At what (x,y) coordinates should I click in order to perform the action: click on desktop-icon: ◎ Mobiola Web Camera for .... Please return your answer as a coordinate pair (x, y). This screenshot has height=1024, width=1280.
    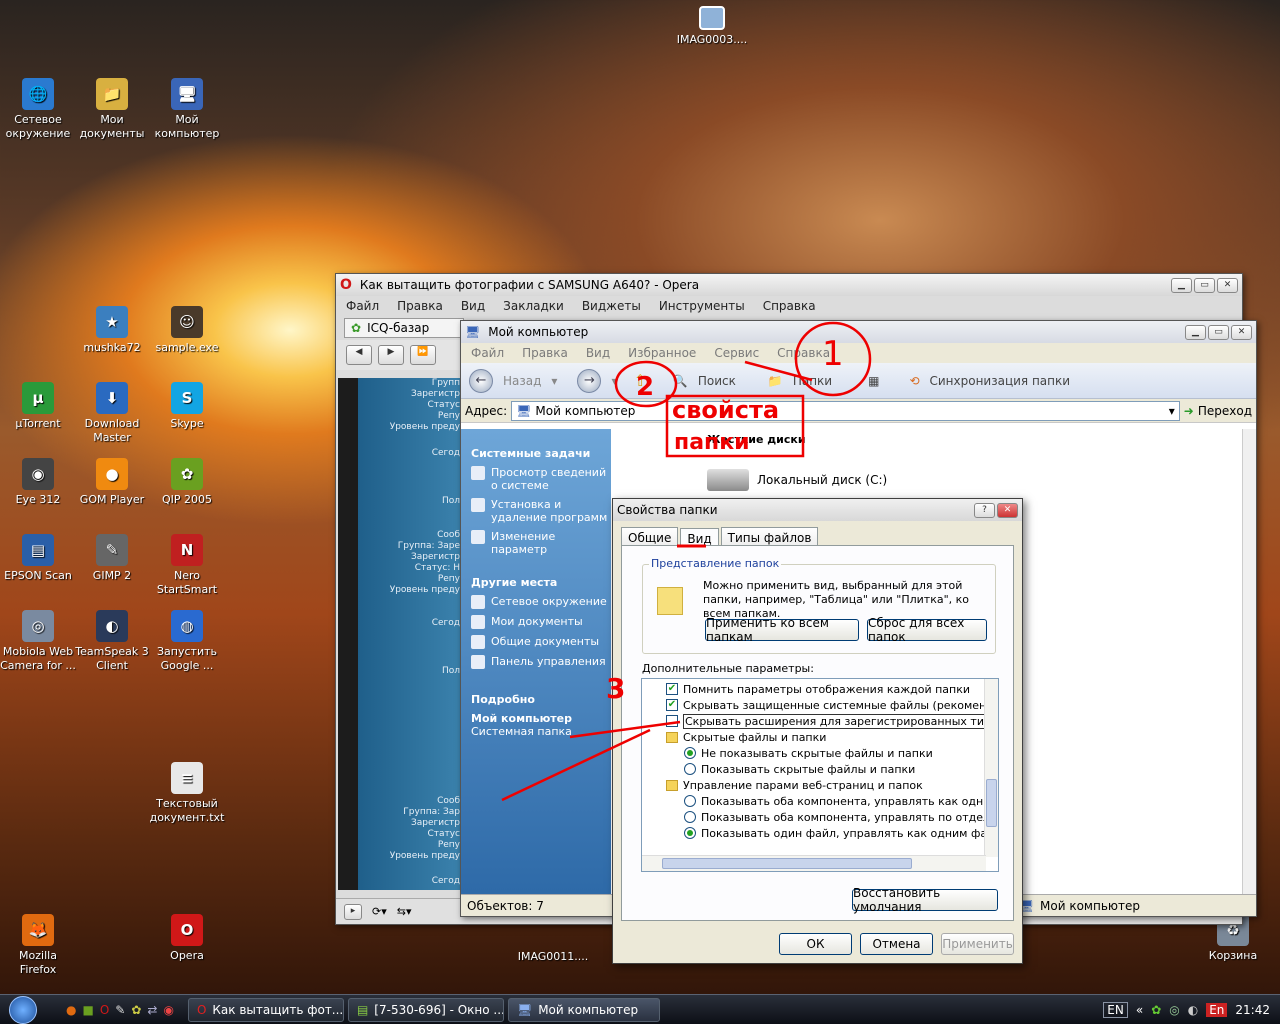
    Looking at the image, I should click on (38, 641).